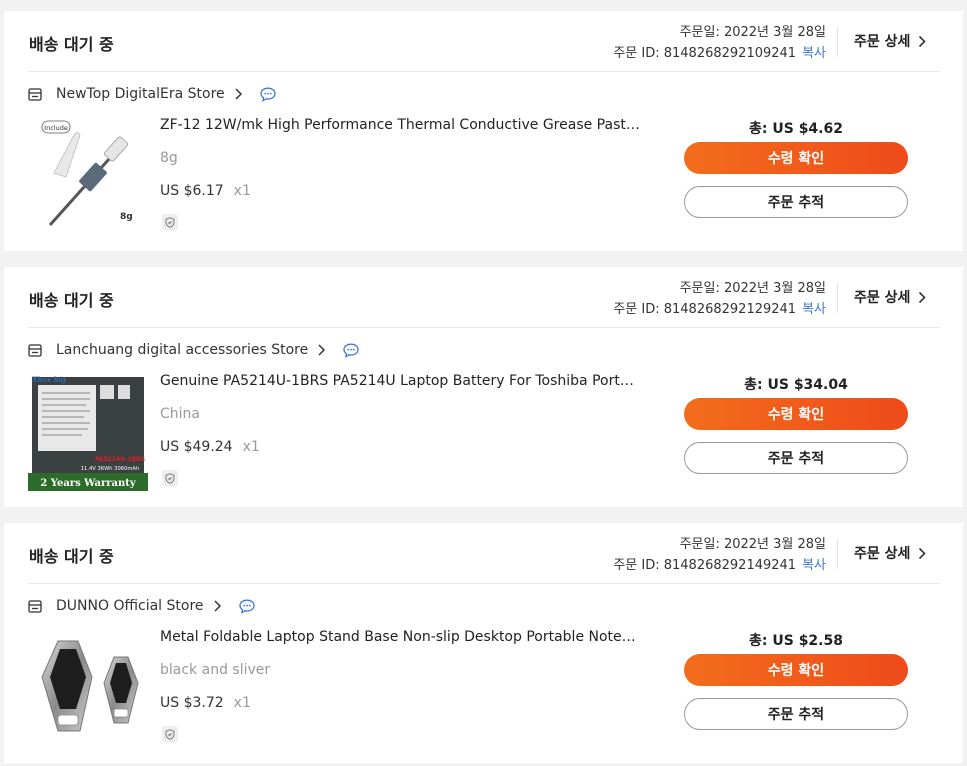 The height and width of the screenshot is (766, 967). I want to click on thumb-spec-text: 11.4V 36Wh 3060mAh, so click(110, 469).